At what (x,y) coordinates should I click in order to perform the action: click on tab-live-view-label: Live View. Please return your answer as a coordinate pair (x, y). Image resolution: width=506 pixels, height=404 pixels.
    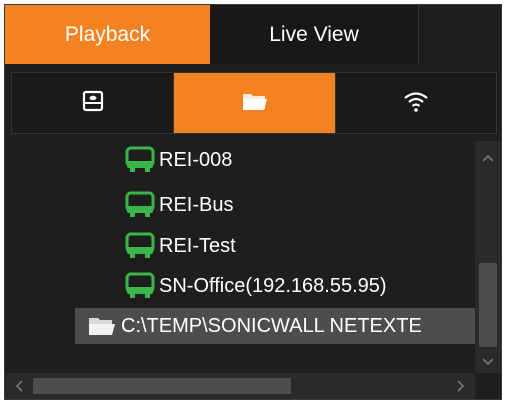
    Looking at the image, I should click on (314, 34).